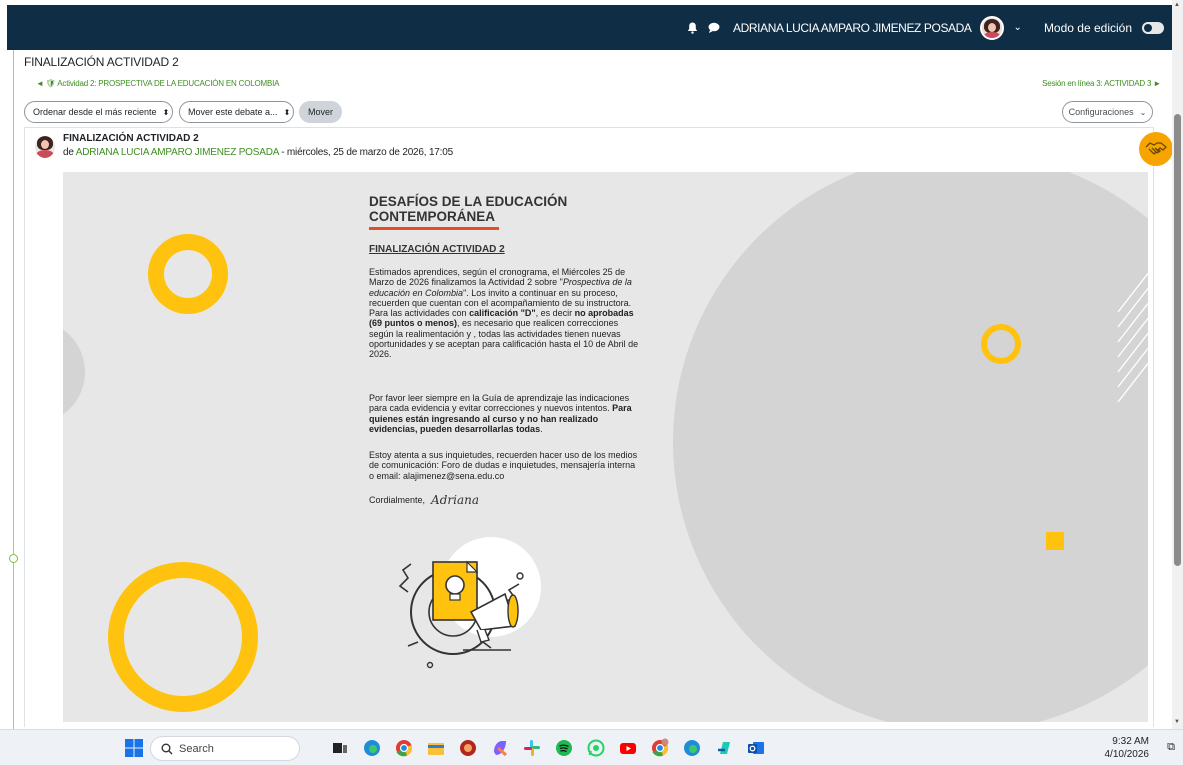  Describe the element at coordinates (596, 748) in the screenshot. I see `whatsapp-icon` at that location.